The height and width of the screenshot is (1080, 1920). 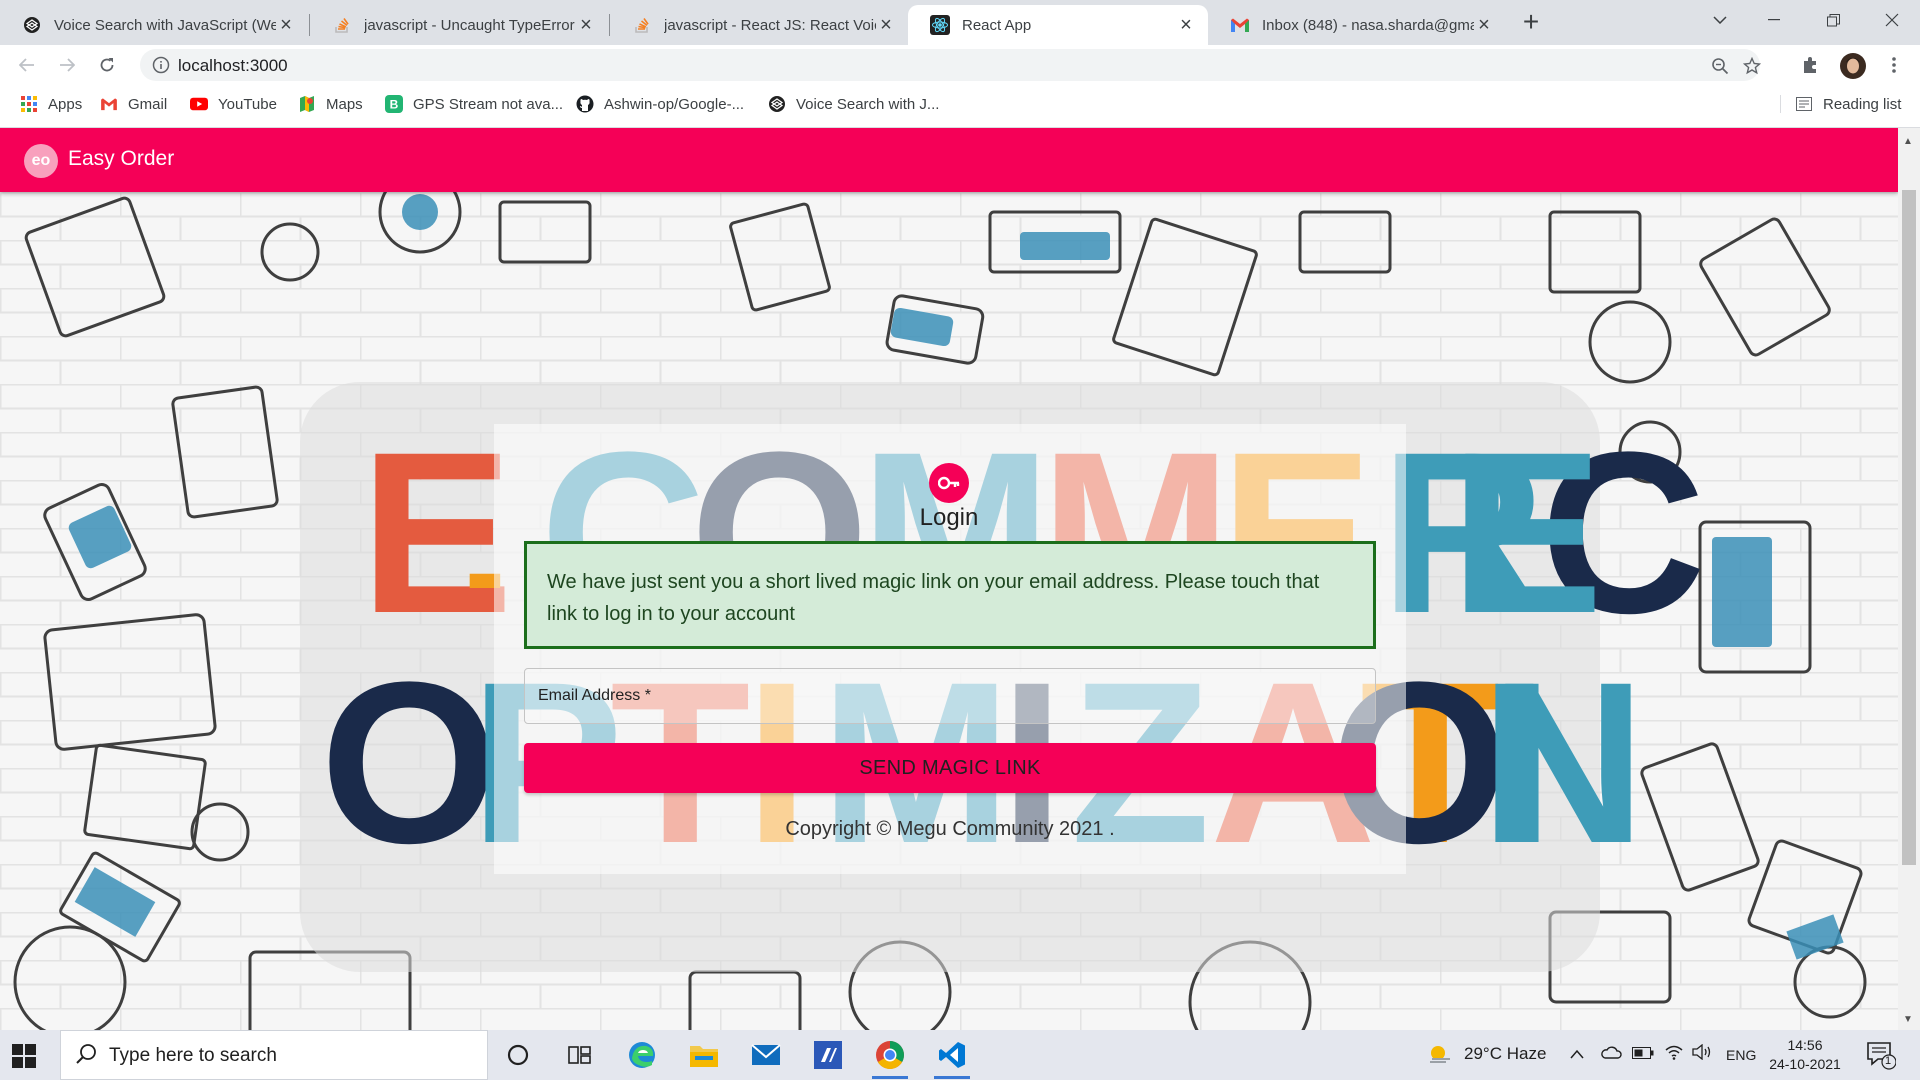 What do you see at coordinates (165, 25) in the screenshot?
I see `tab-title: Voice Search with JavaScript (Wel` at bounding box center [165, 25].